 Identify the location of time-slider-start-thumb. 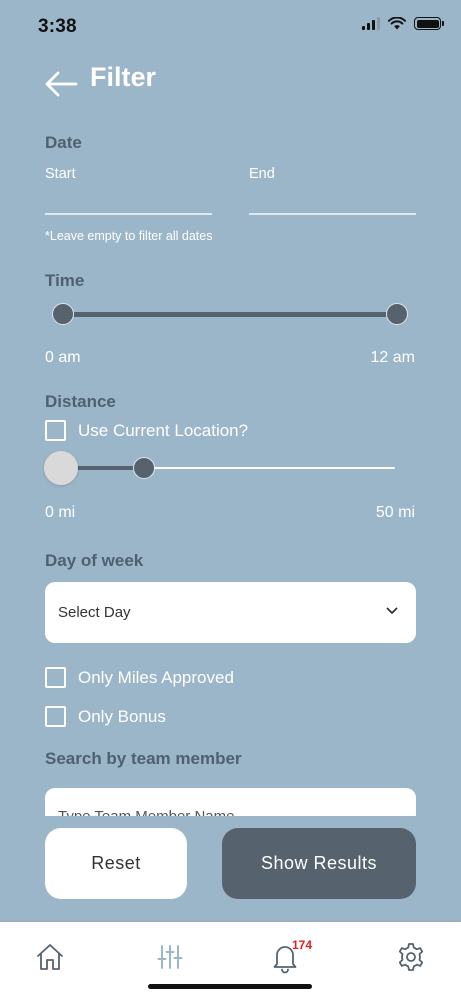
(63, 314).